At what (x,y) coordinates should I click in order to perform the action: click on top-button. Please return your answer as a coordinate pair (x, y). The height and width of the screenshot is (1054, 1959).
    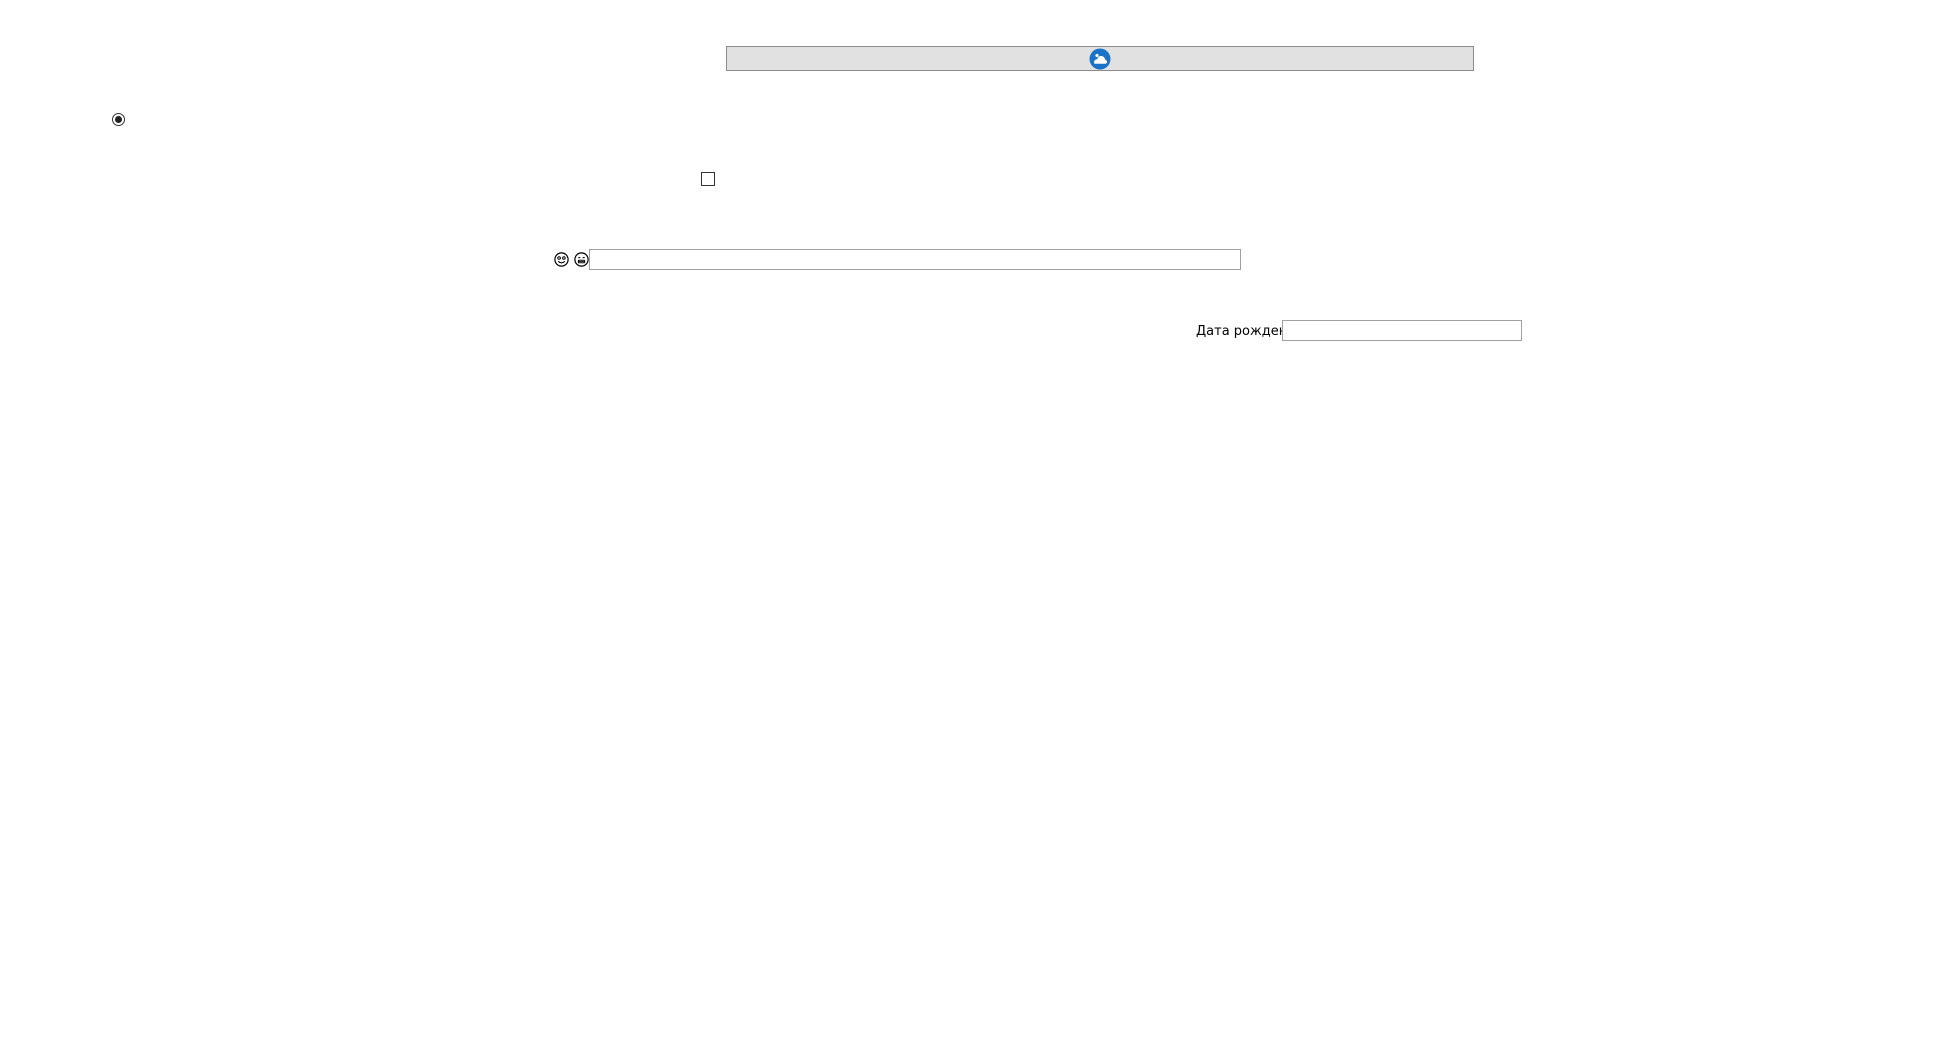
    Looking at the image, I should click on (1100, 58).